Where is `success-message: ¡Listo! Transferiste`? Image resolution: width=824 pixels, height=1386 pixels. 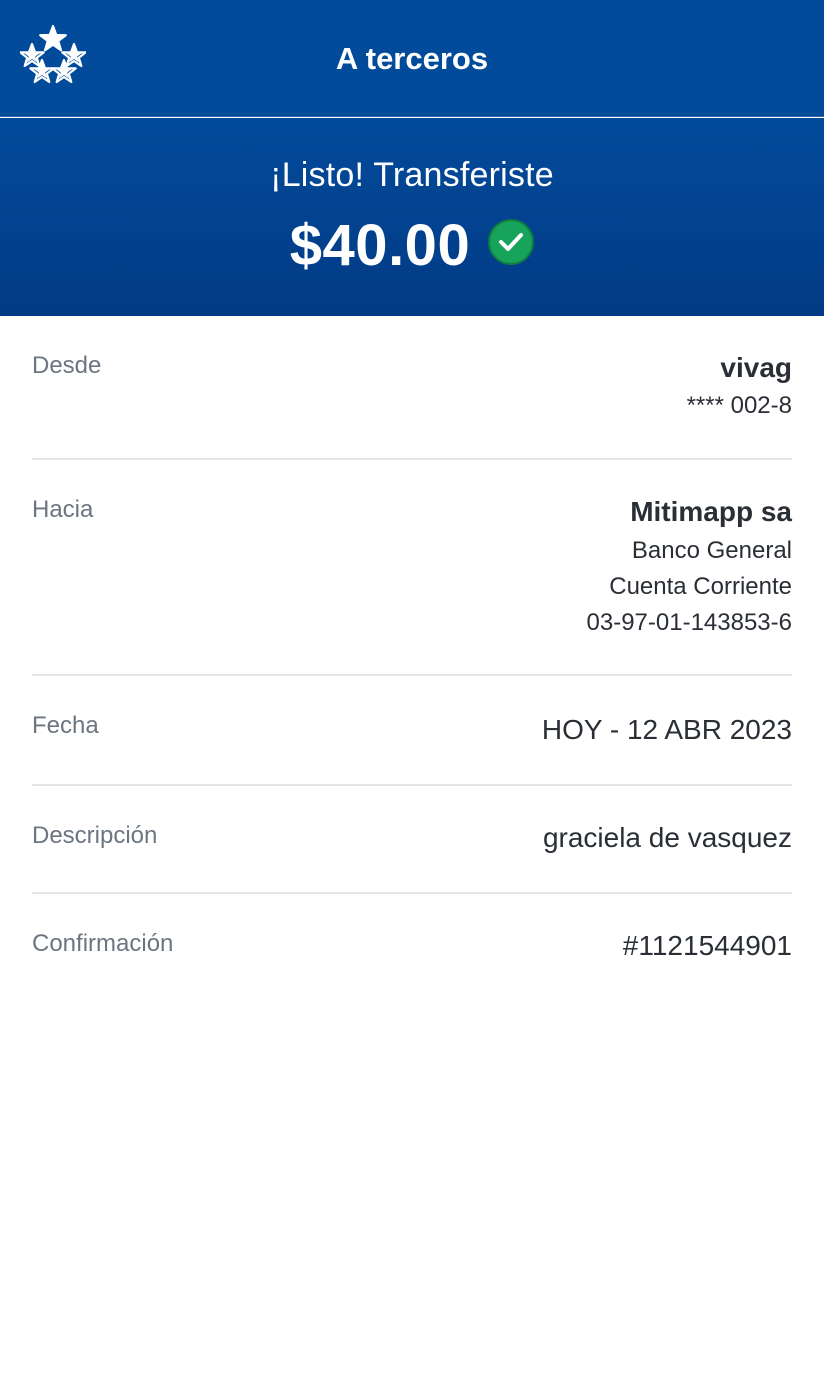 success-message: ¡Listo! Transferiste is located at coordinates (412, 175).